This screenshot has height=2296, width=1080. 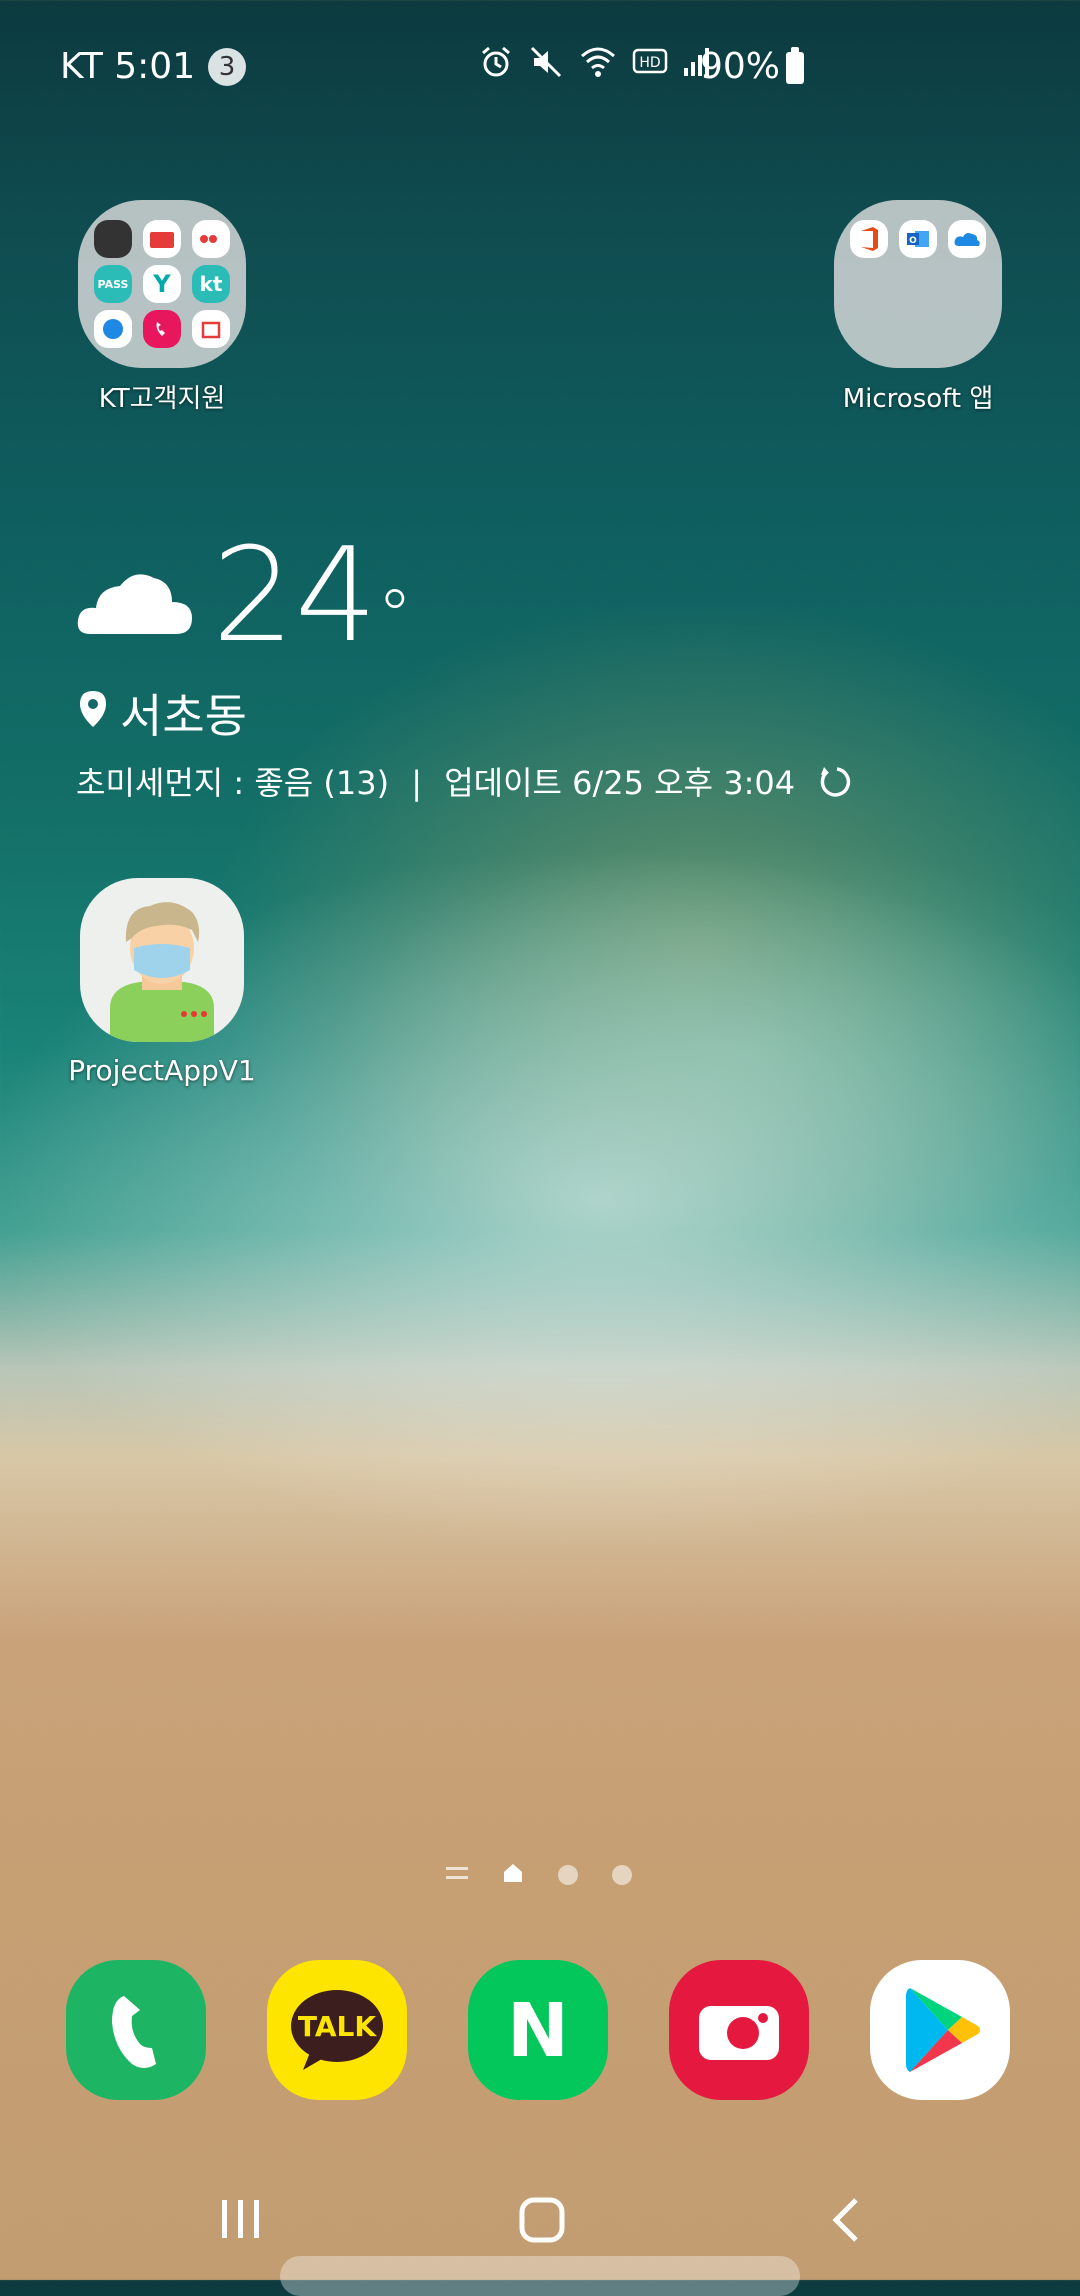 I want to click on notification-count-badge: 3, so click(x=227, y=67).